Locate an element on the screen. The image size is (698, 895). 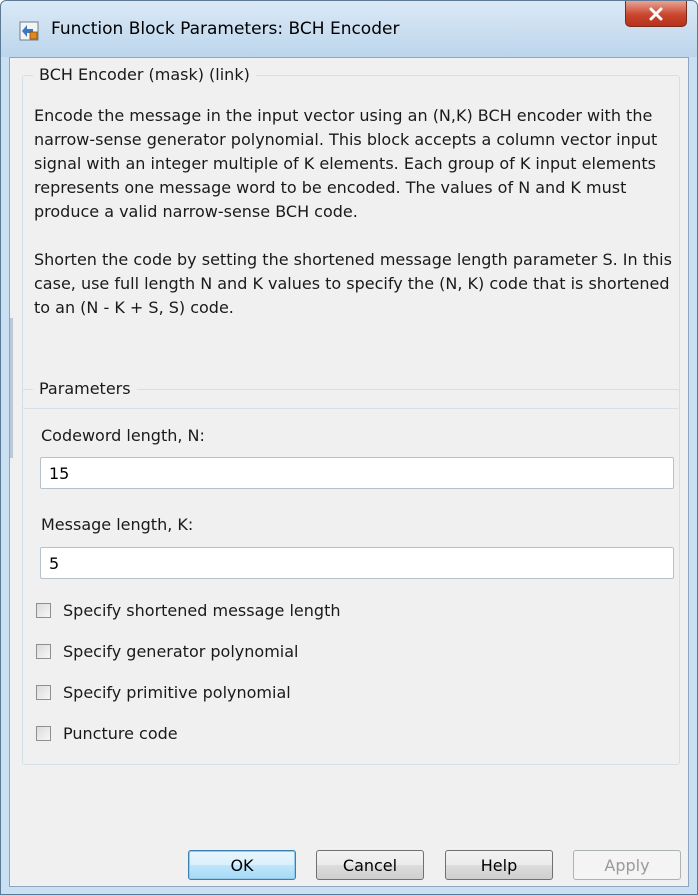
primitive-polynomial-label: Specify primitive polynomial is located at coordinates (177, 692).